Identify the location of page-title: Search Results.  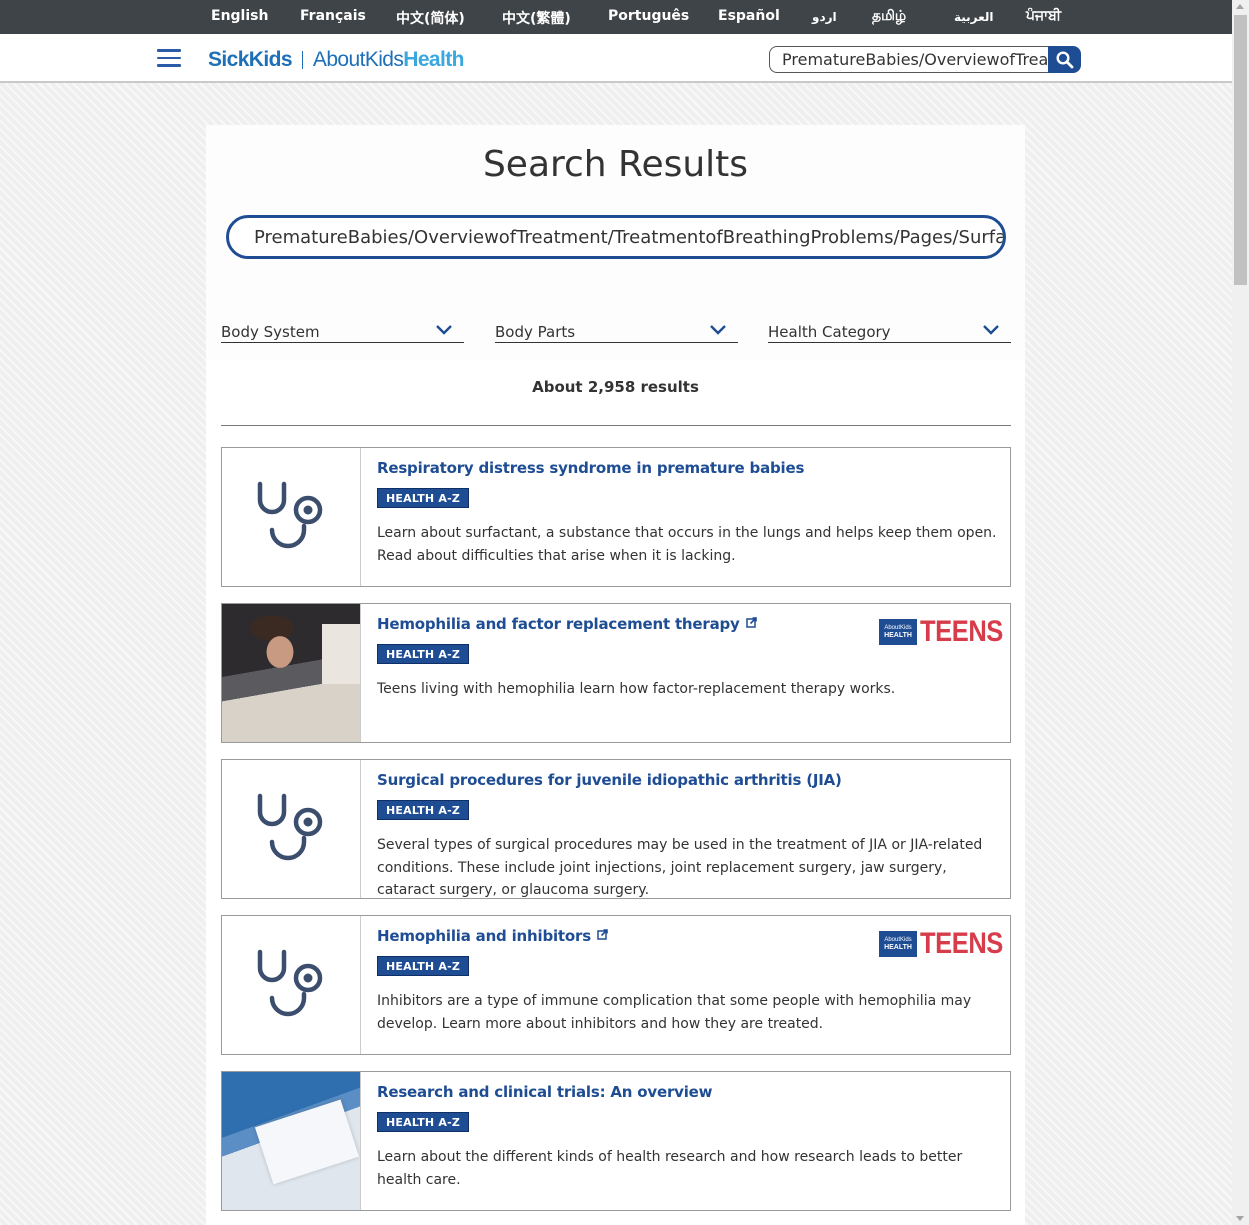
(615, 164).